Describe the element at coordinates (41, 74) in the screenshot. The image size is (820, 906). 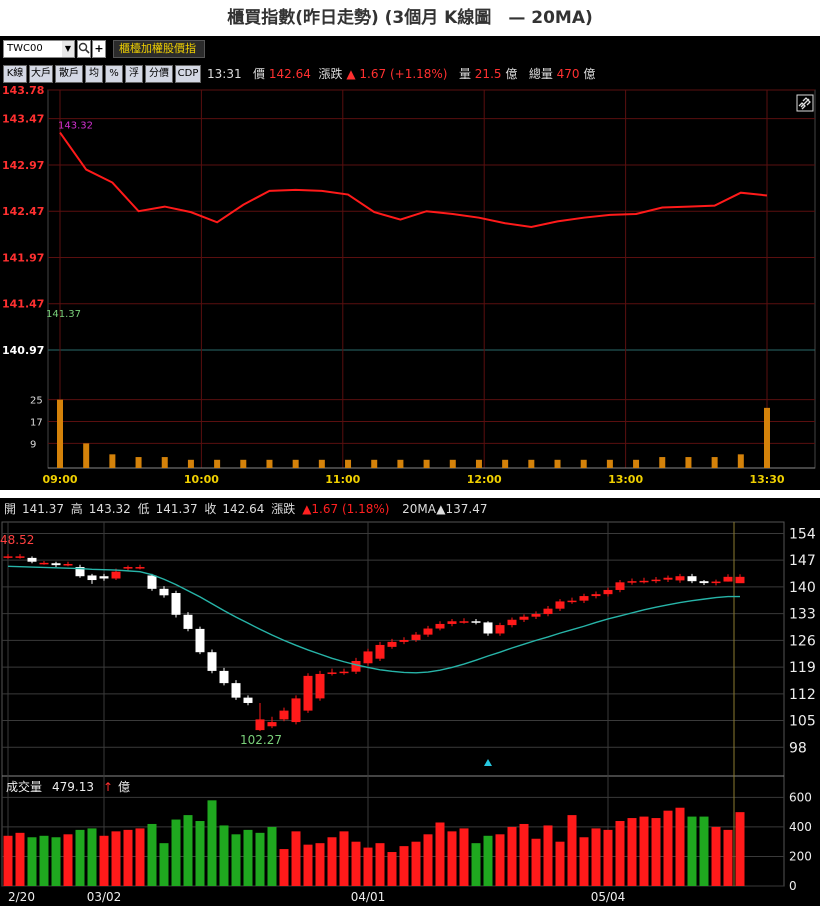
I see `mode-button-big-holder: 大戶` at that location.